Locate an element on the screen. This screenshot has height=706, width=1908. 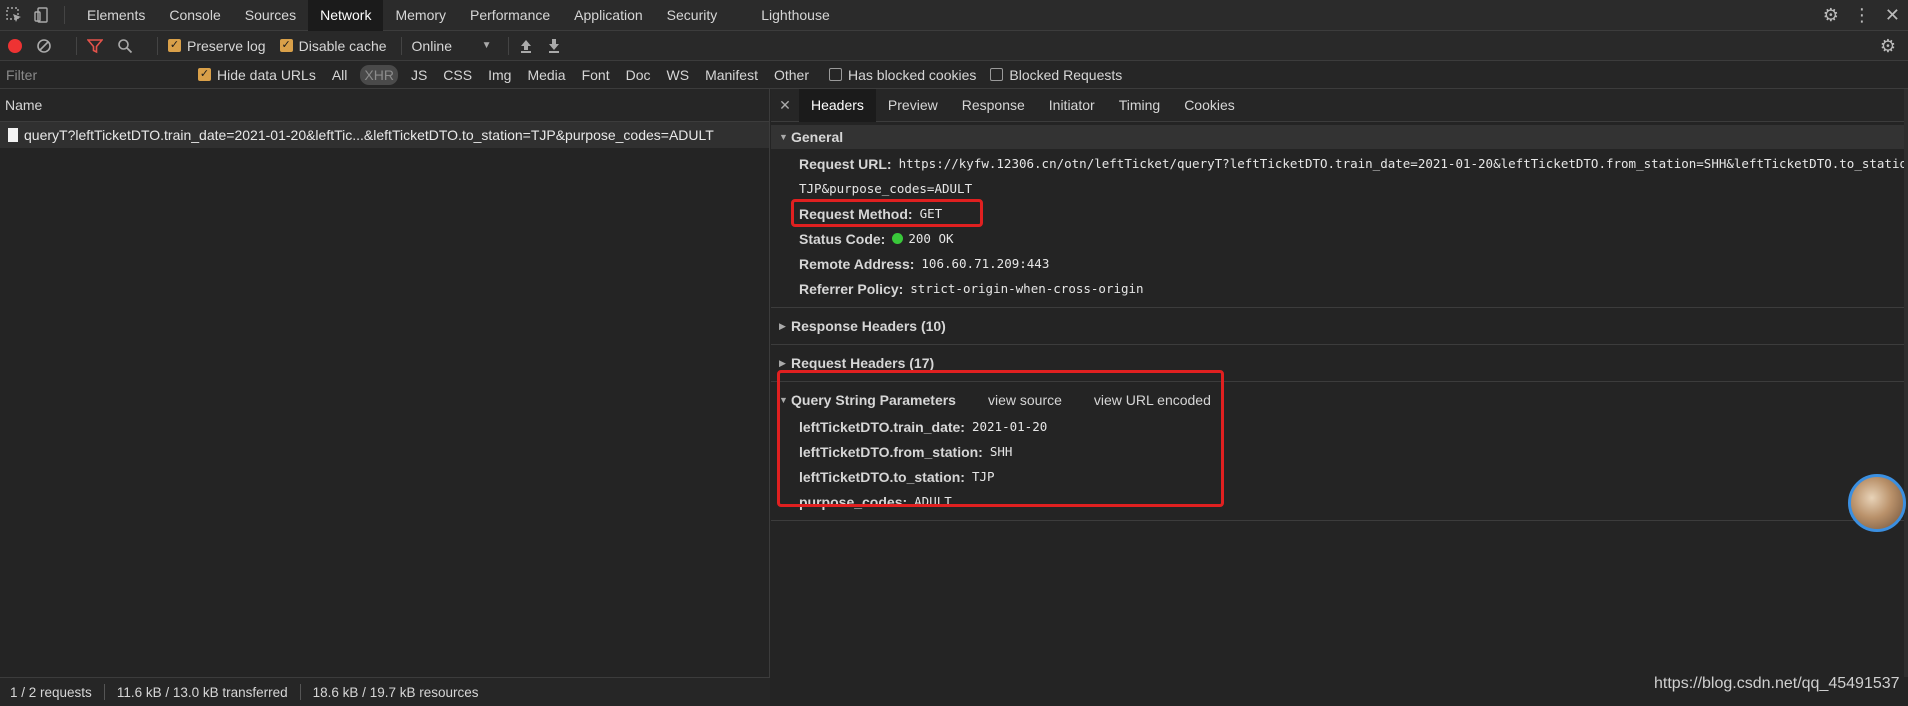
filter-type-media: Media is located at coordinates (546, 75).